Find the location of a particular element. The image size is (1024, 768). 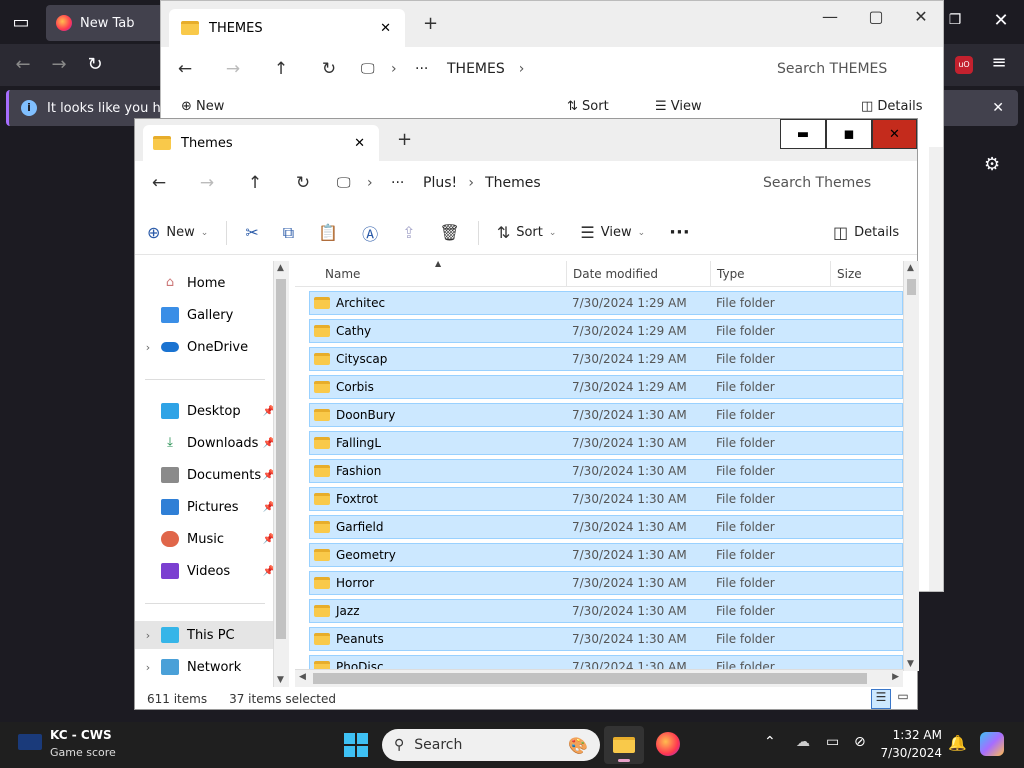

nav-pane-scrollbar: ▲ ▼ is located at coordinates (281, 474).